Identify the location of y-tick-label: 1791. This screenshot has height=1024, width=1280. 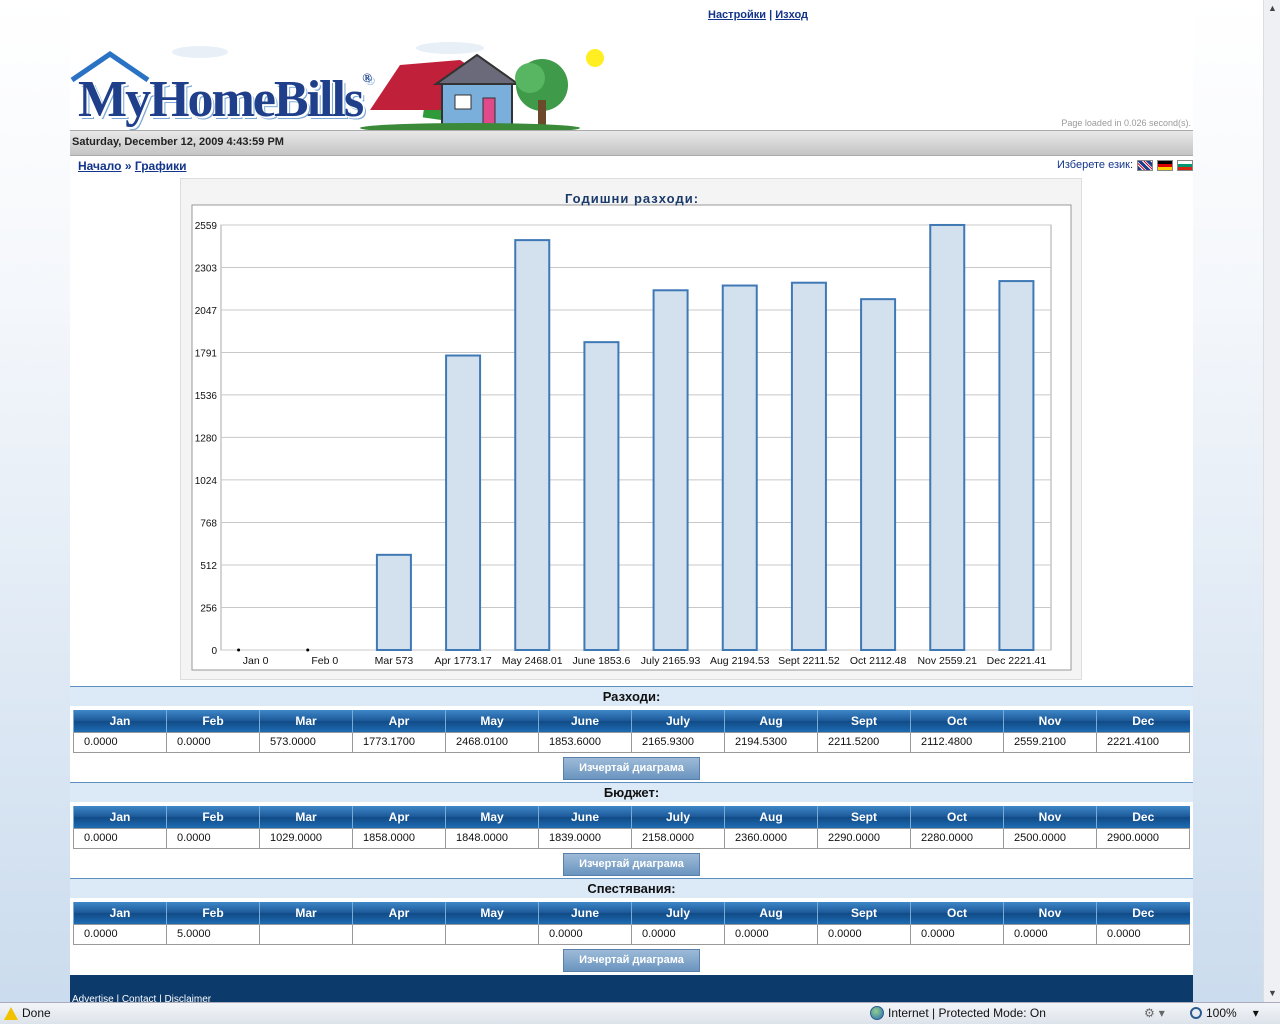
(206, 354).